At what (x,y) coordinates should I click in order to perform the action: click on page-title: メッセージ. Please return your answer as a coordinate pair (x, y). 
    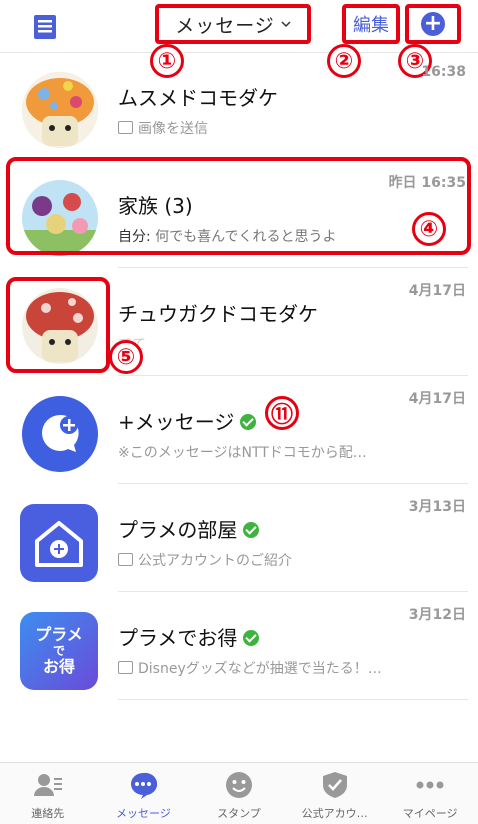
    Looking at the image, I should click on (225, 25).